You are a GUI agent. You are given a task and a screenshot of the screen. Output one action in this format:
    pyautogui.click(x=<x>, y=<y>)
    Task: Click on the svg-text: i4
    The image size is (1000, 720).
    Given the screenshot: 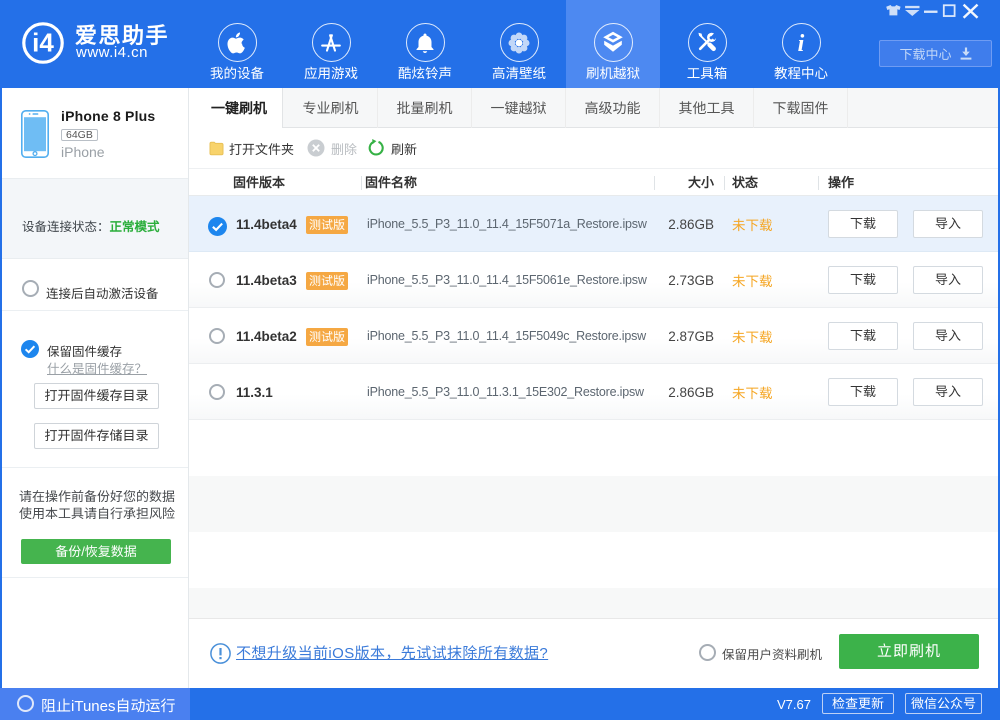 What is the action you would take?
    pyautogui.click(x=43, y=43)
    